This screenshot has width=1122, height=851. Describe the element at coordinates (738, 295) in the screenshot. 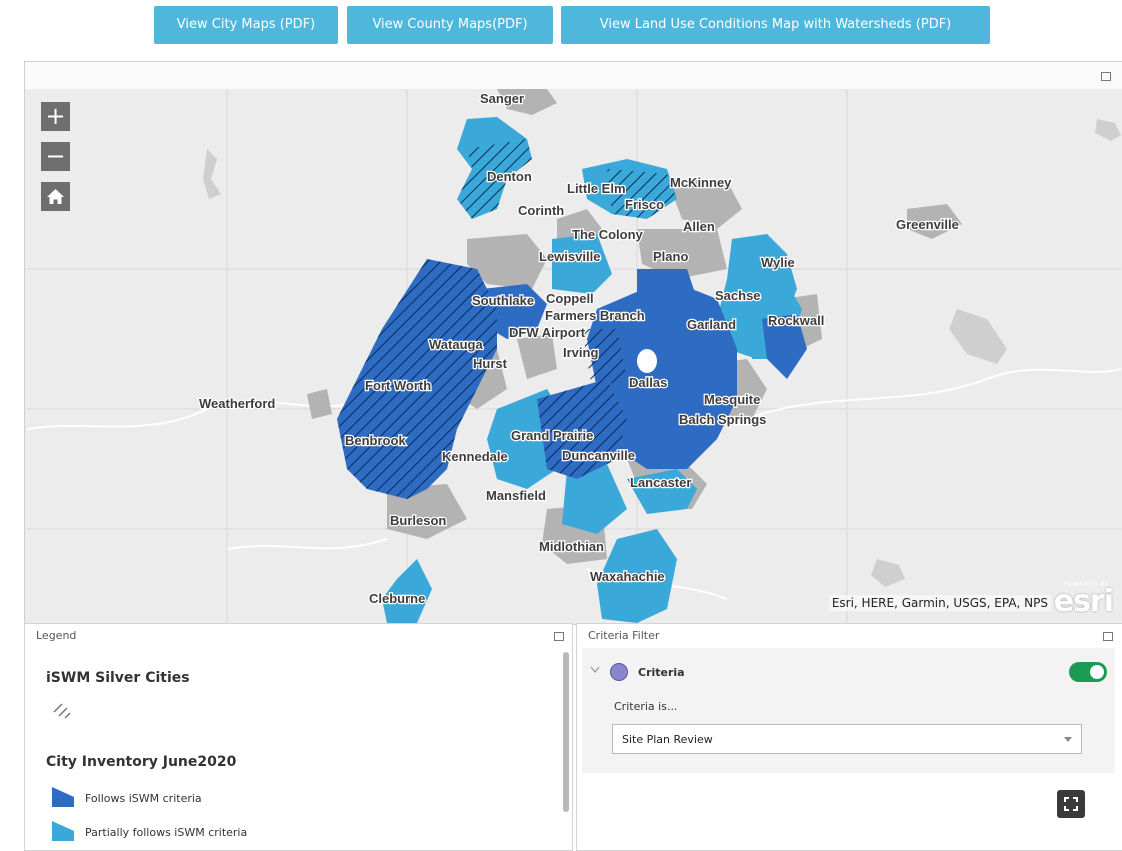

I see `city-label: Sachse` at that location.